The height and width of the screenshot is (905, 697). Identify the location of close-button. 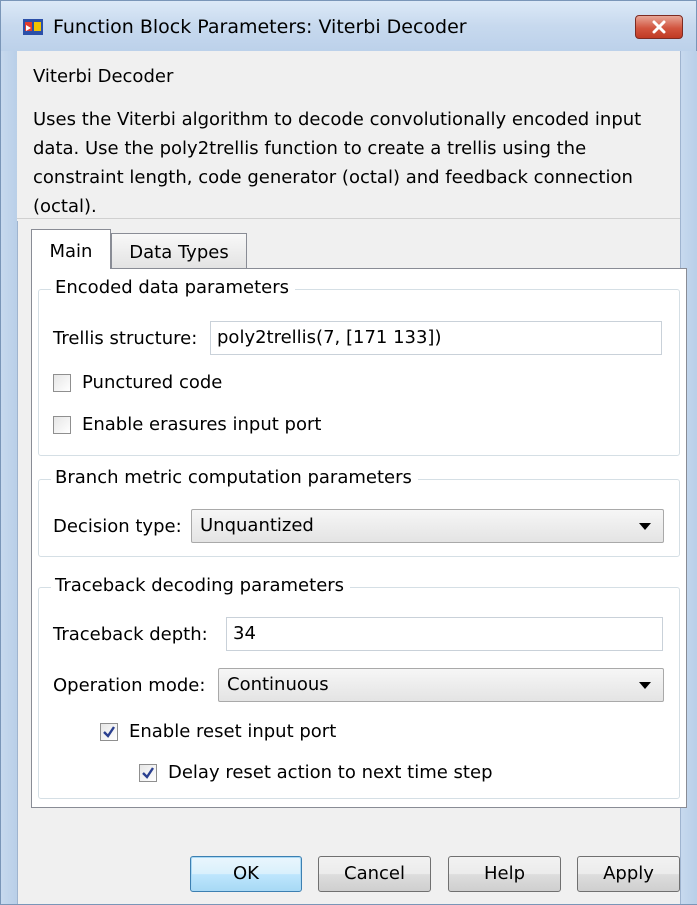
(659, 27).